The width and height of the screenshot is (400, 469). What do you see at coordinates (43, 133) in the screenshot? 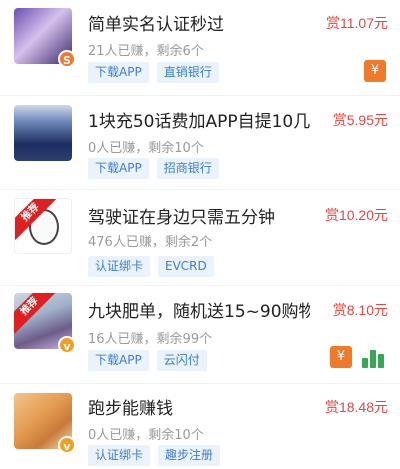
I see `task-avatar` at bounding box center [43, 133].